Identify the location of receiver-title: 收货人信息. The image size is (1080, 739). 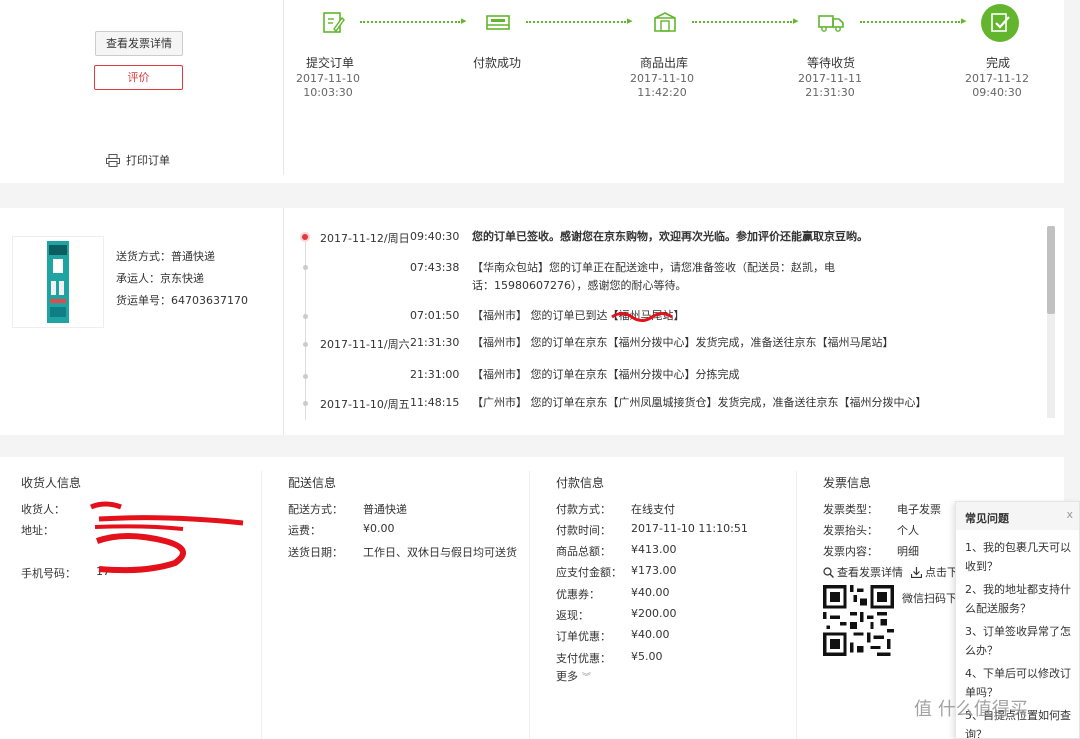
(51, 483).